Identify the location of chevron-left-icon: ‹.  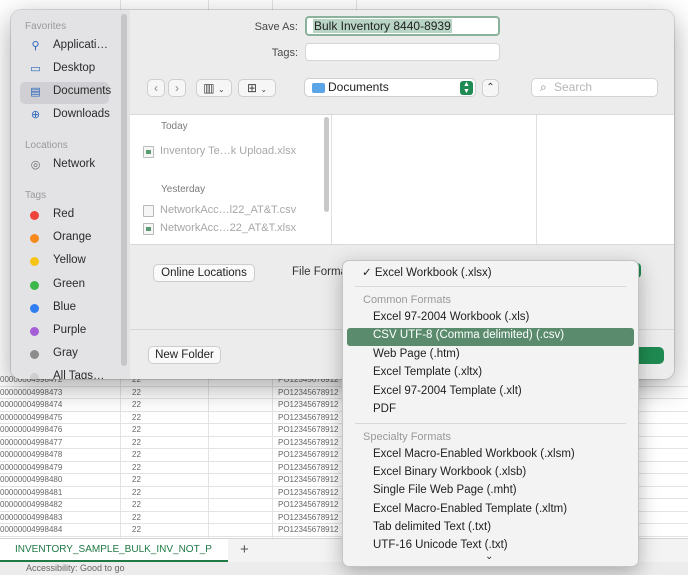
(156, 88).